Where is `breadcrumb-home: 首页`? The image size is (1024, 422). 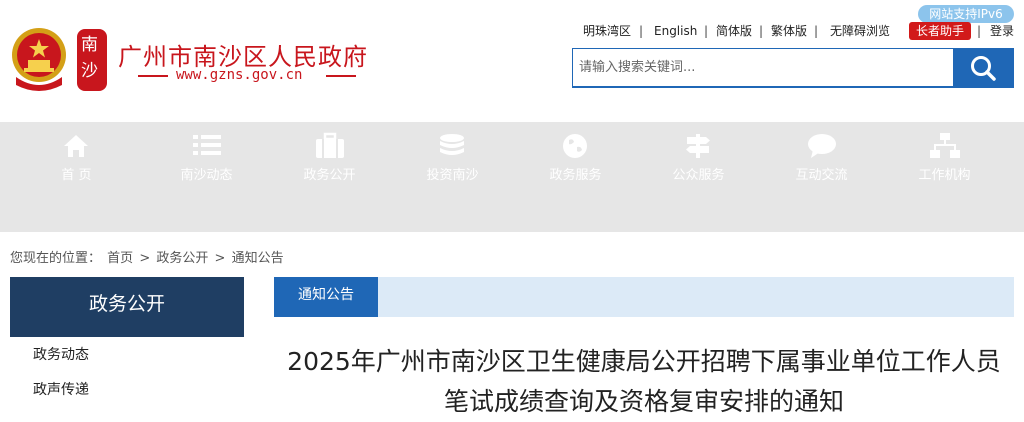 breadcrumb-home: 首页 is located at coordinates (120, 258).